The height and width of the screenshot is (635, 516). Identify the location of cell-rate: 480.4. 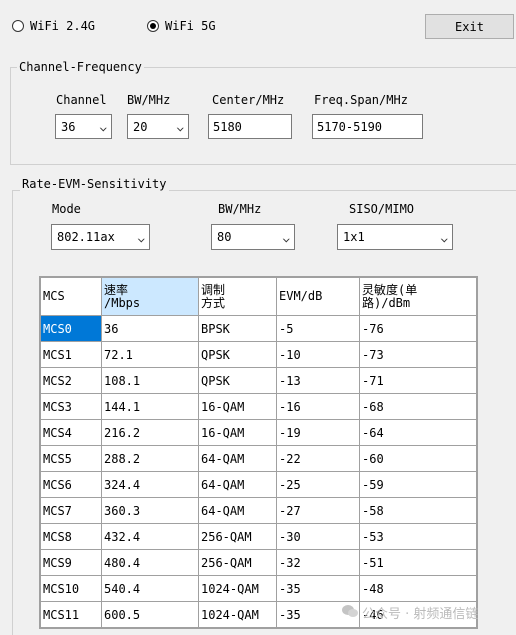
(150, 562).